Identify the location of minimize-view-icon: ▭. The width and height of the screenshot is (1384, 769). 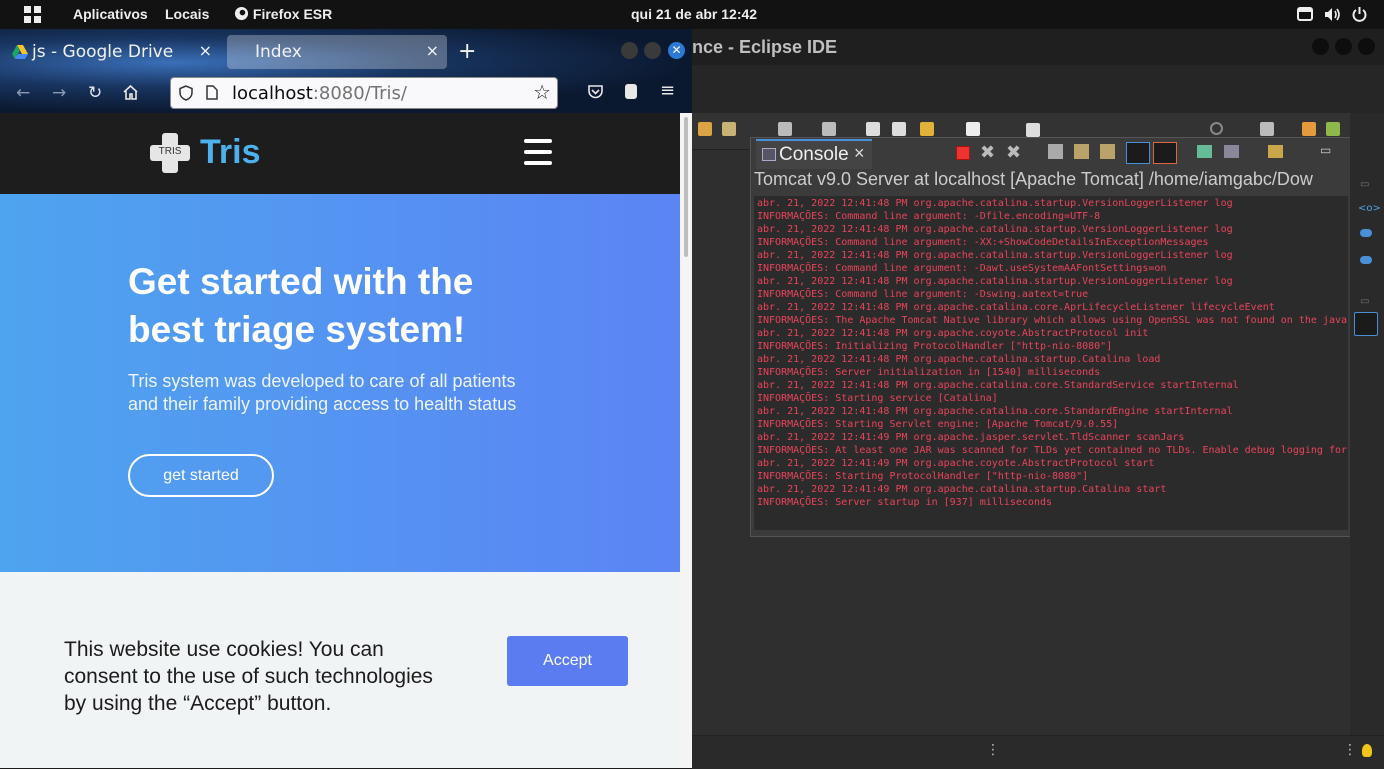
(1325, 150).